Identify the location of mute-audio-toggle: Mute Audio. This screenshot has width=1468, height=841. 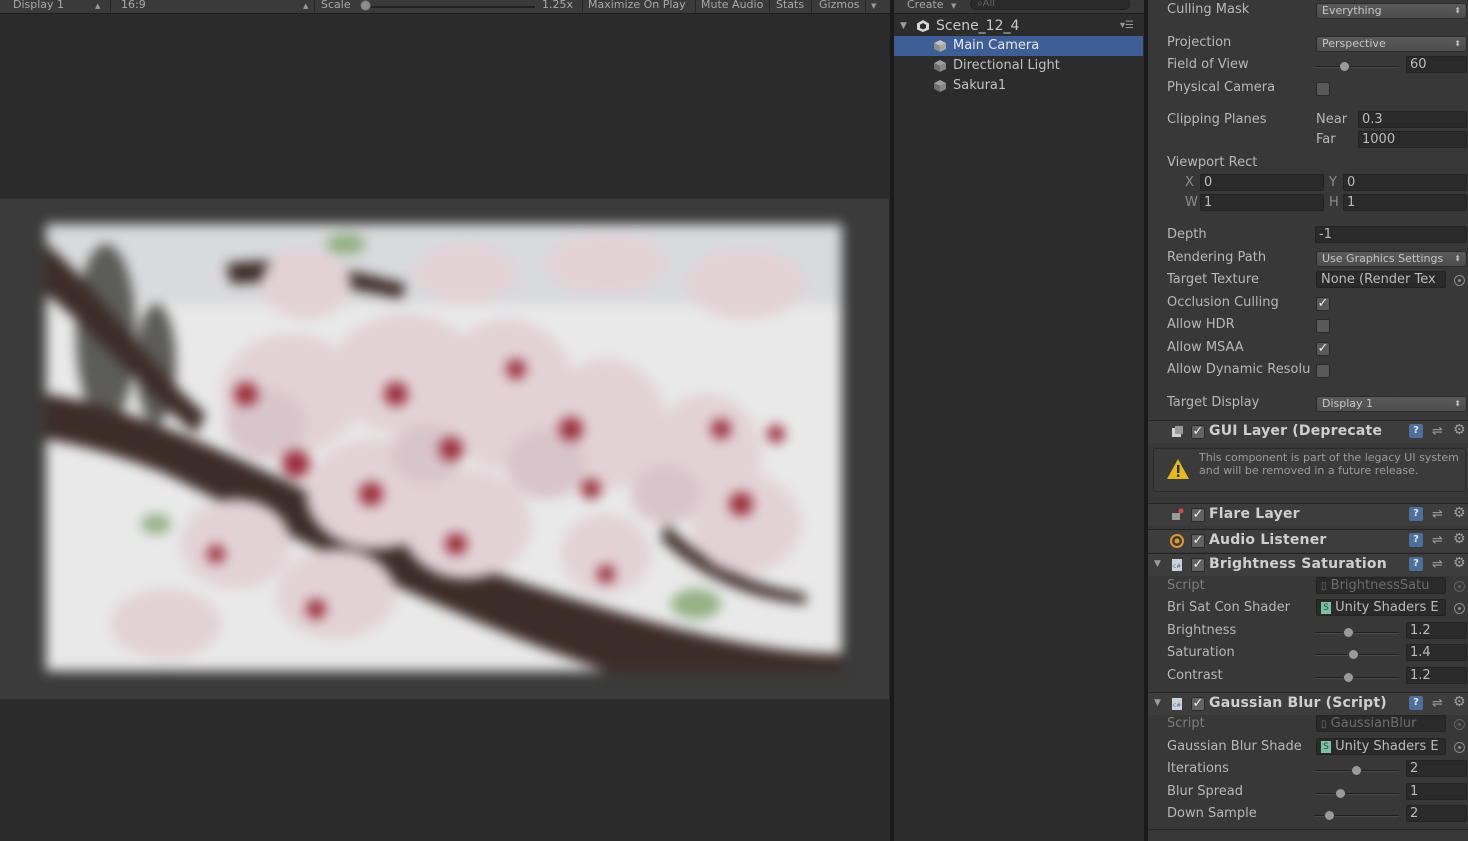
(732, 6).